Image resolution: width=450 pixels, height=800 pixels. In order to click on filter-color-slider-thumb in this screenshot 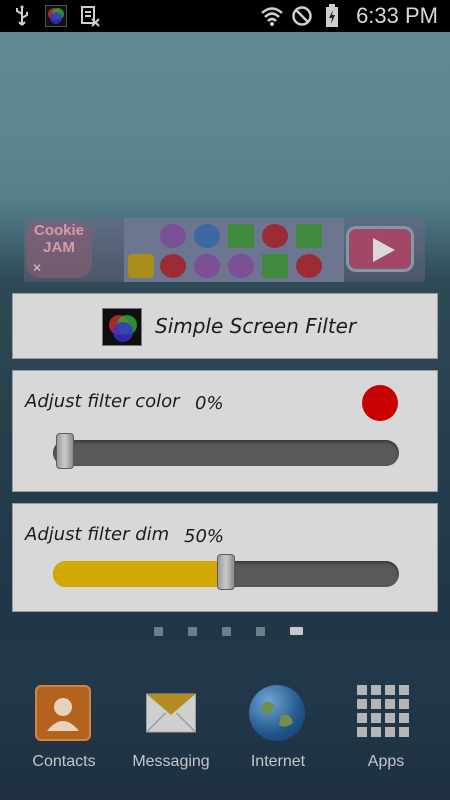, I will do `click(65, 451)`.